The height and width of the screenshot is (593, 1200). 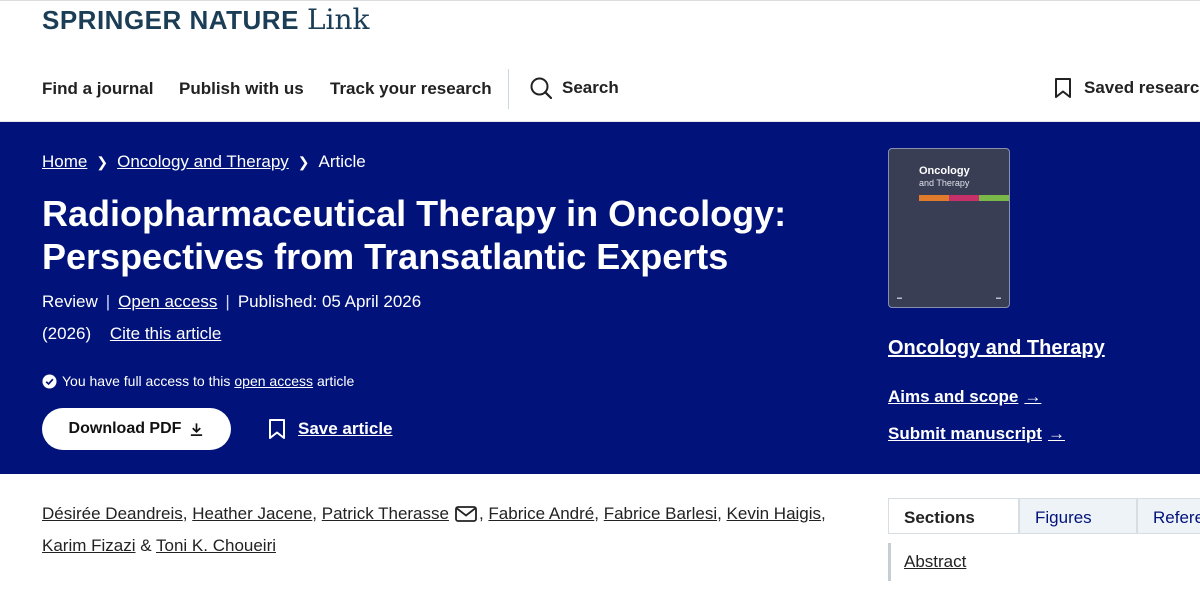 What do you see at coordinates (252, 513) in the screenshot?
I see `author-link: Heather Jacene` at bounding box center [252, 513].